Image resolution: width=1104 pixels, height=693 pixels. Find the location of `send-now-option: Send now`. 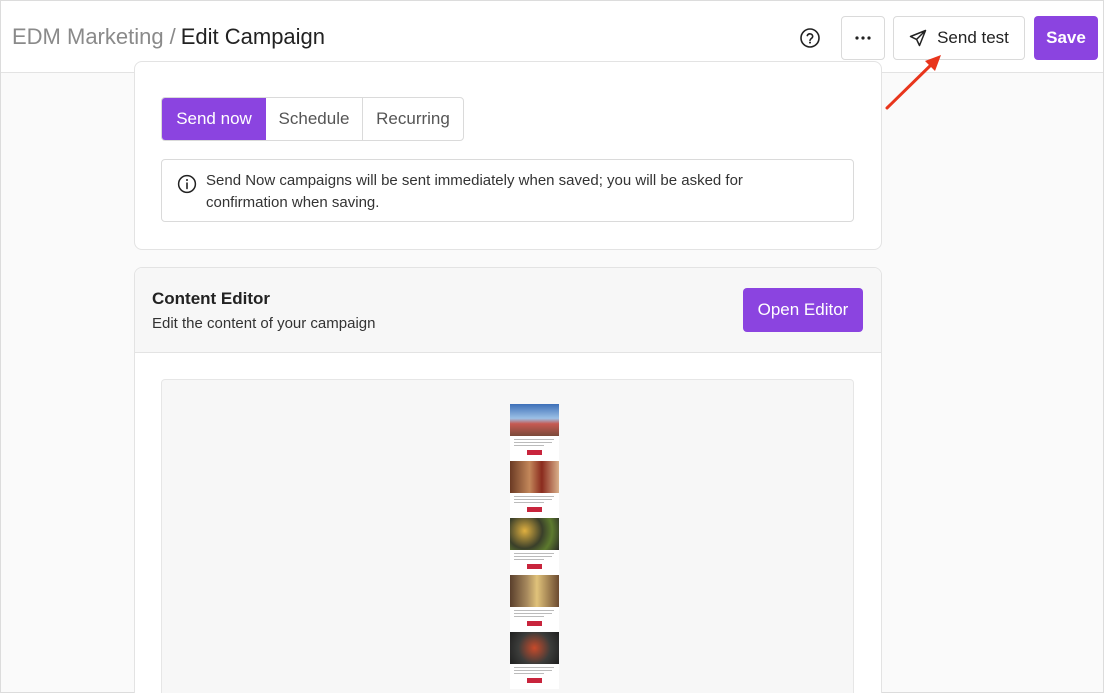

send-now-option: Send now is located at coordinates (214, 119).